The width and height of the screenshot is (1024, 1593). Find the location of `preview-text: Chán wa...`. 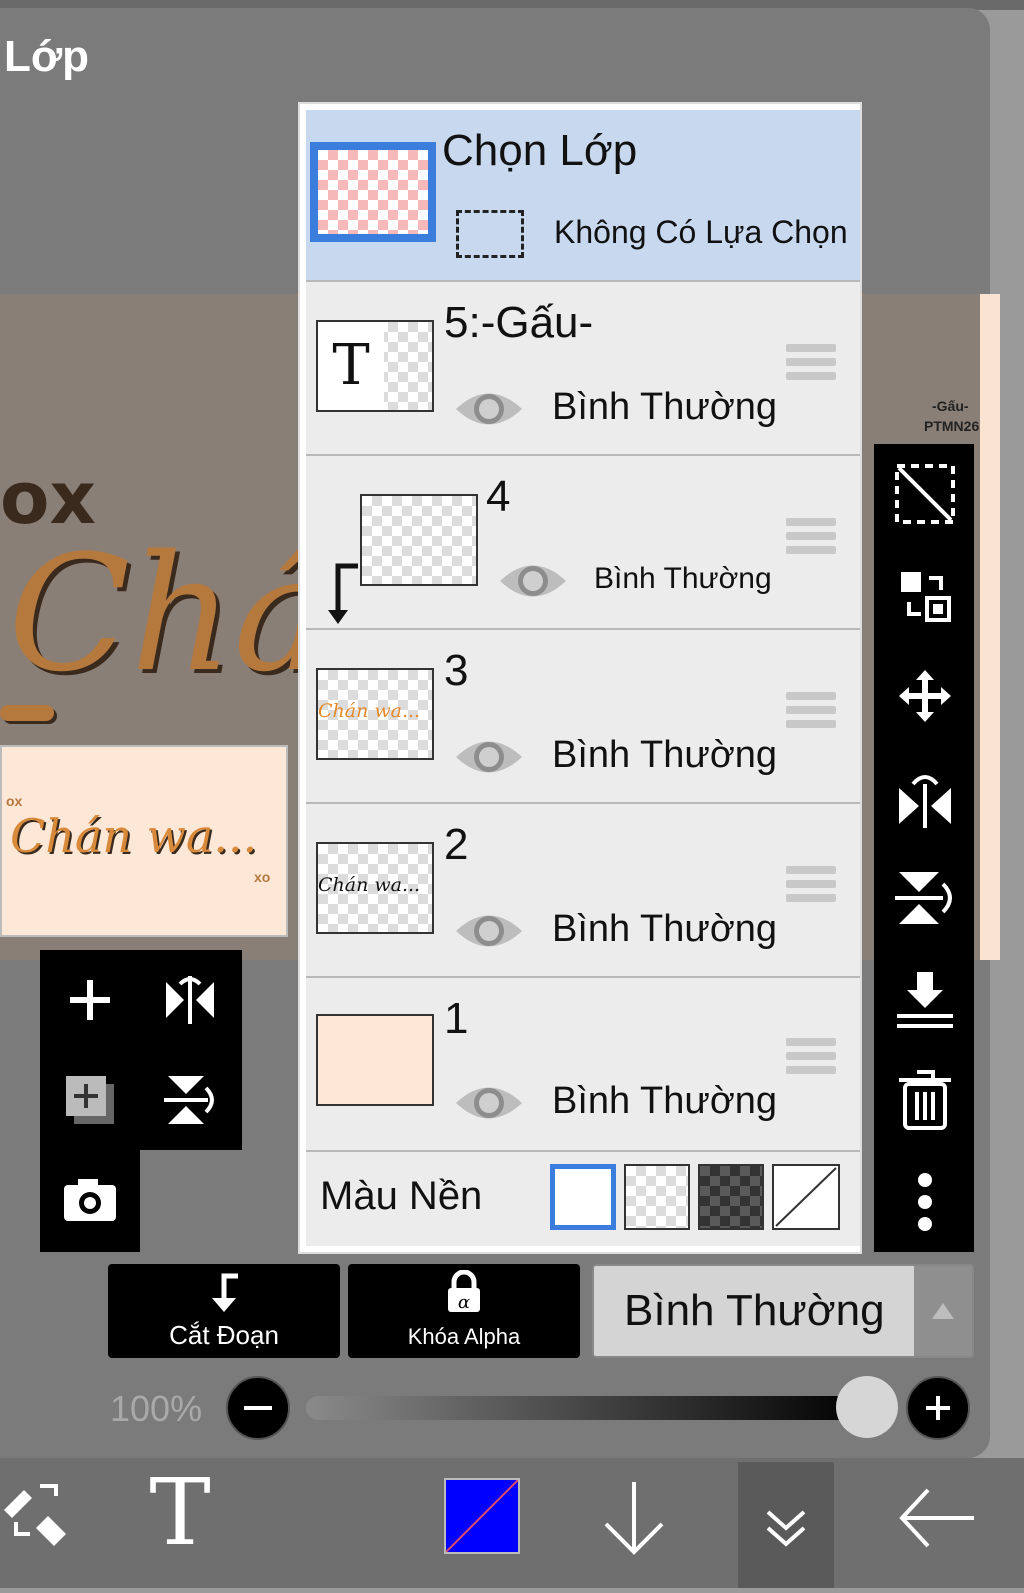

preview-text: Chán wa... is located at coordinates (134, 836).